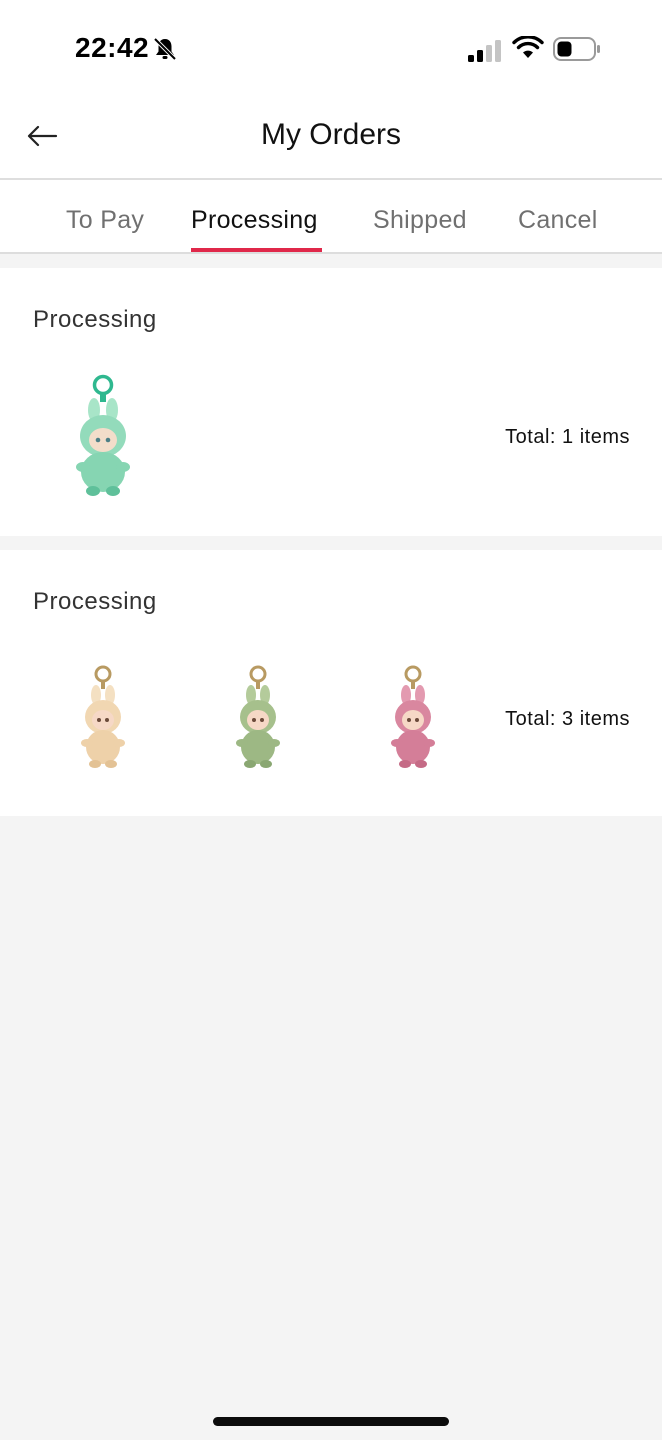 Image resolution: width=662 pixels, height=1440 pixels. What do you see at coordinates (330, 134) in the screenshot?
I see `page-title: My Orders` at bounding box center [330, 134].